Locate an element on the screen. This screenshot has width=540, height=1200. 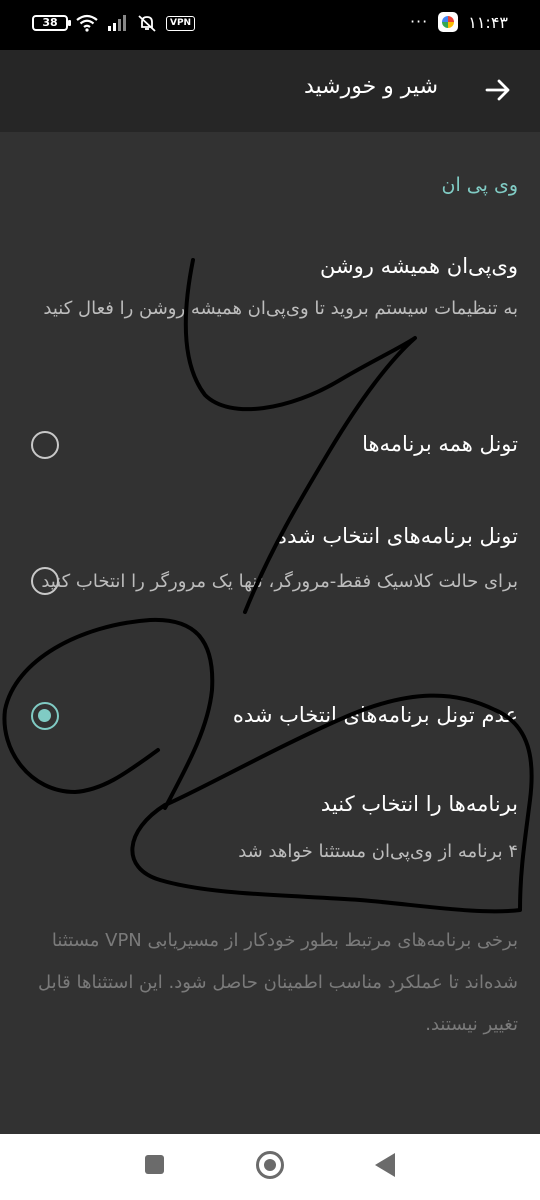
page-title: شیر و خورشید is located at coordinates (370, 86).